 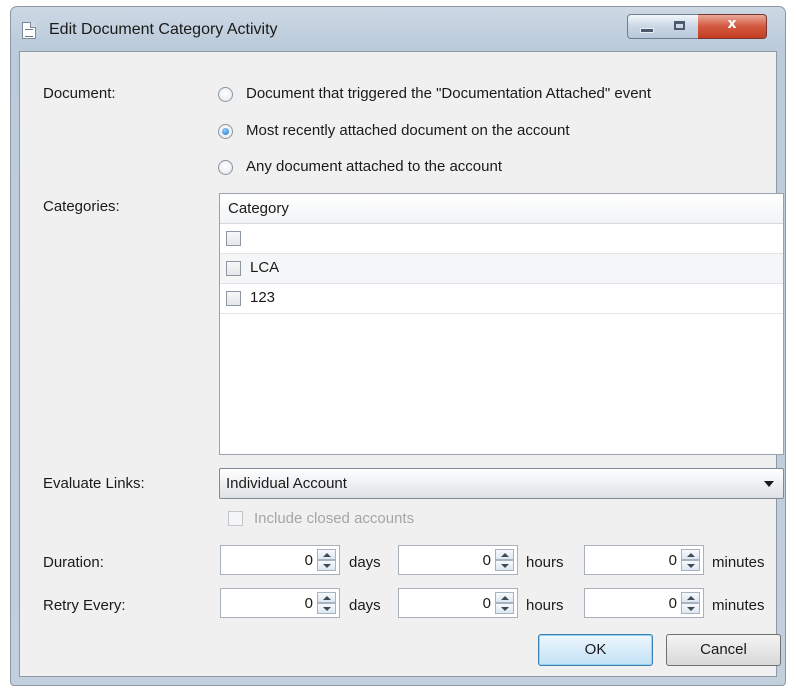 What do you see at coordinates (595, 650) in the screenshot?
I see `ok-button: OK` at bounding box center [595, 650].